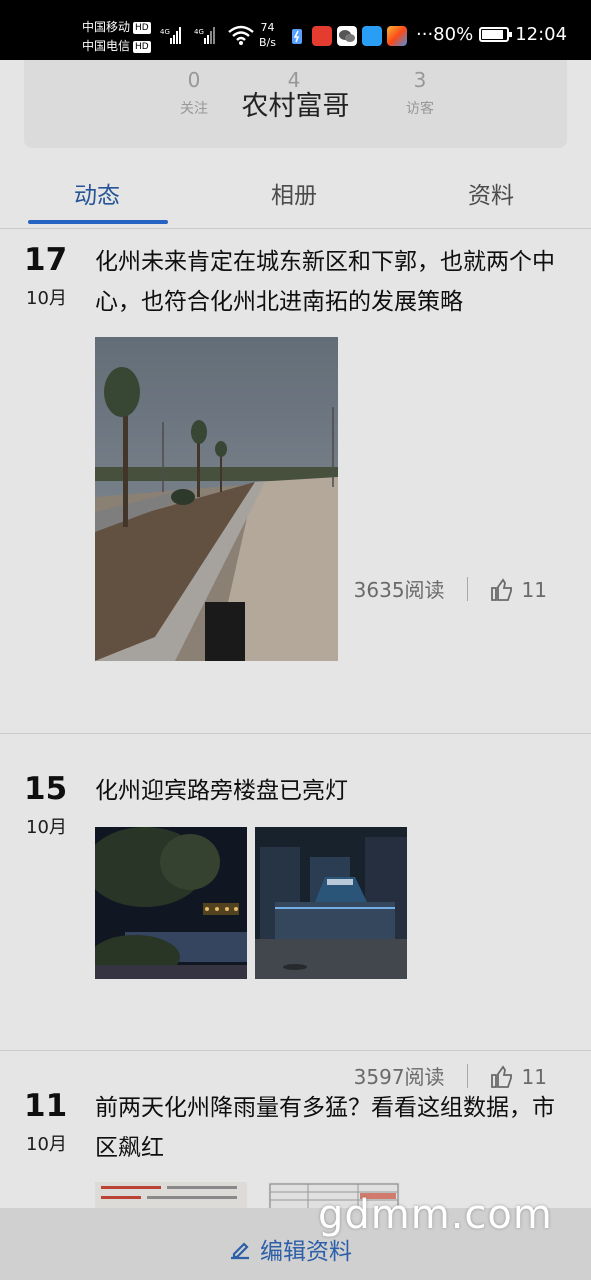 The image size is (591, 1280). Describe the element at coordinates (46, 789) in the screenshot. I see `post-day: 15` at that location.